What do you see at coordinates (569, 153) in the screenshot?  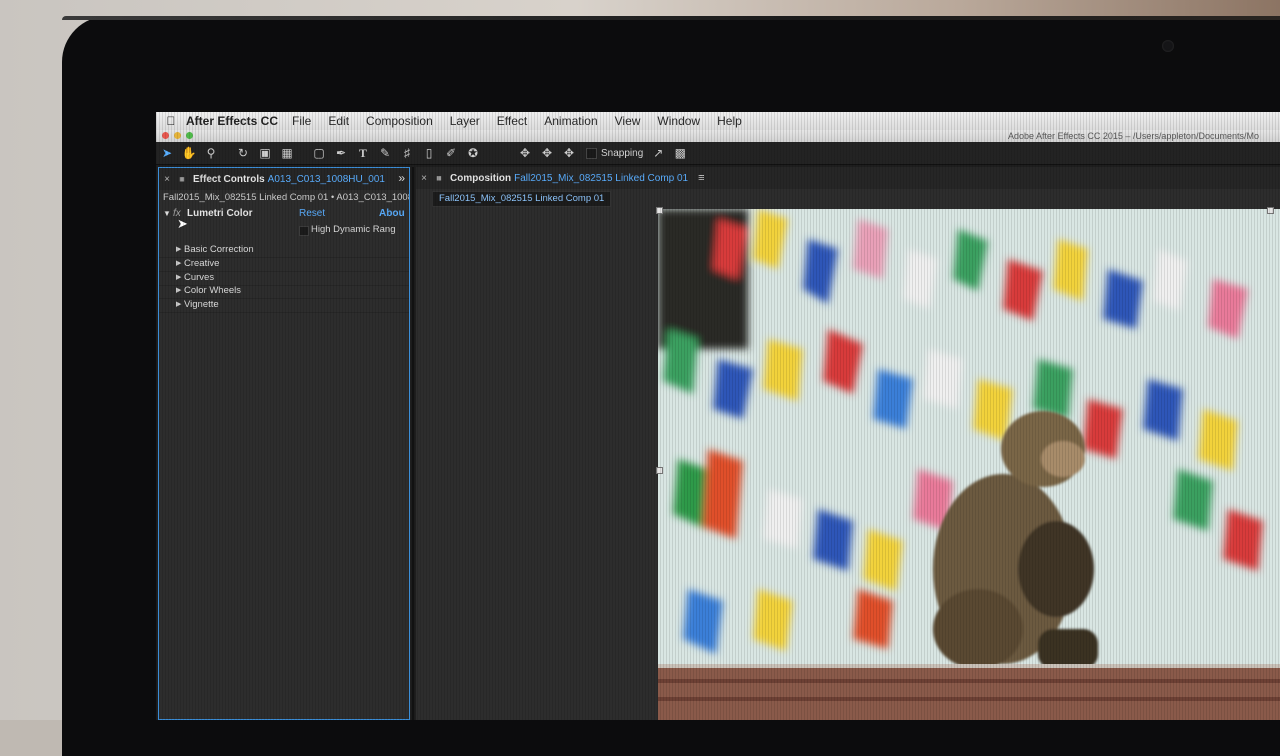 I see `view-axis-icon: ✥` at bounding box center [569, 153].